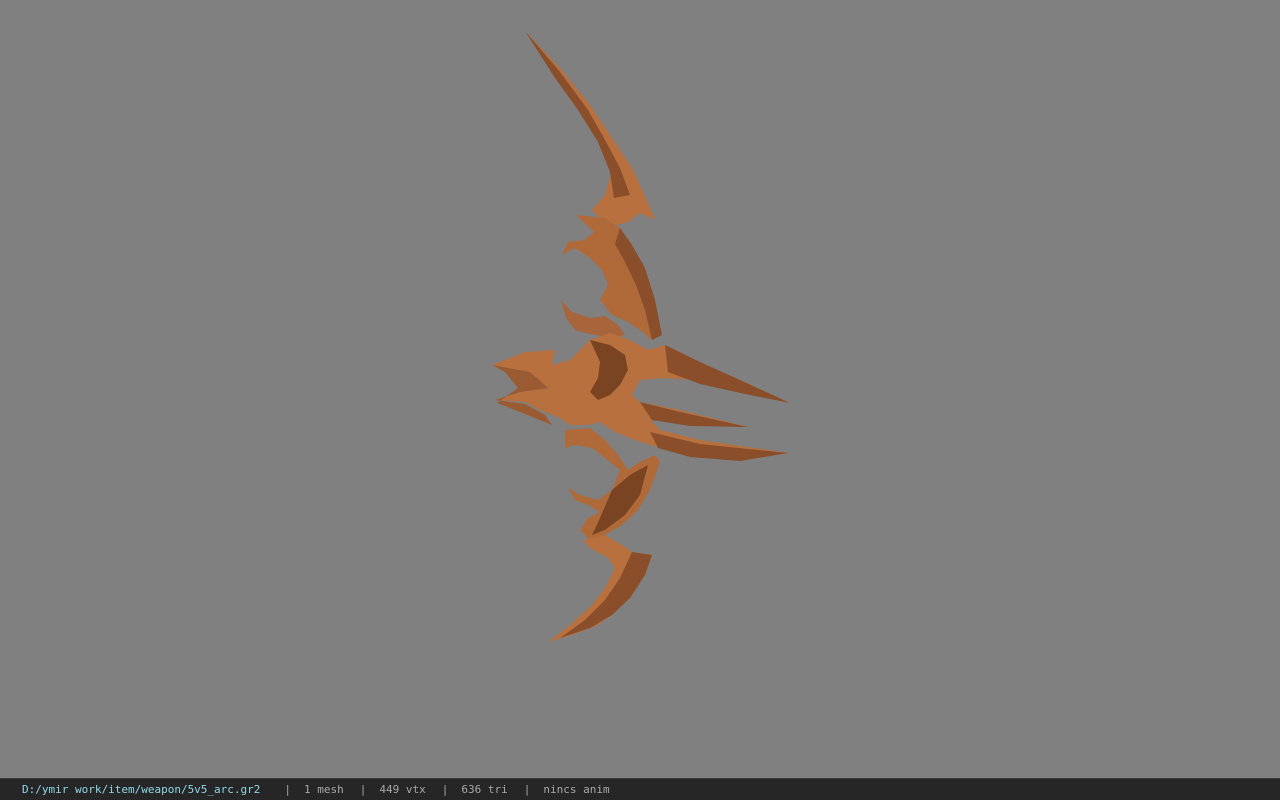  I want to click on animation-status: nincs anim, so click(576, 789).